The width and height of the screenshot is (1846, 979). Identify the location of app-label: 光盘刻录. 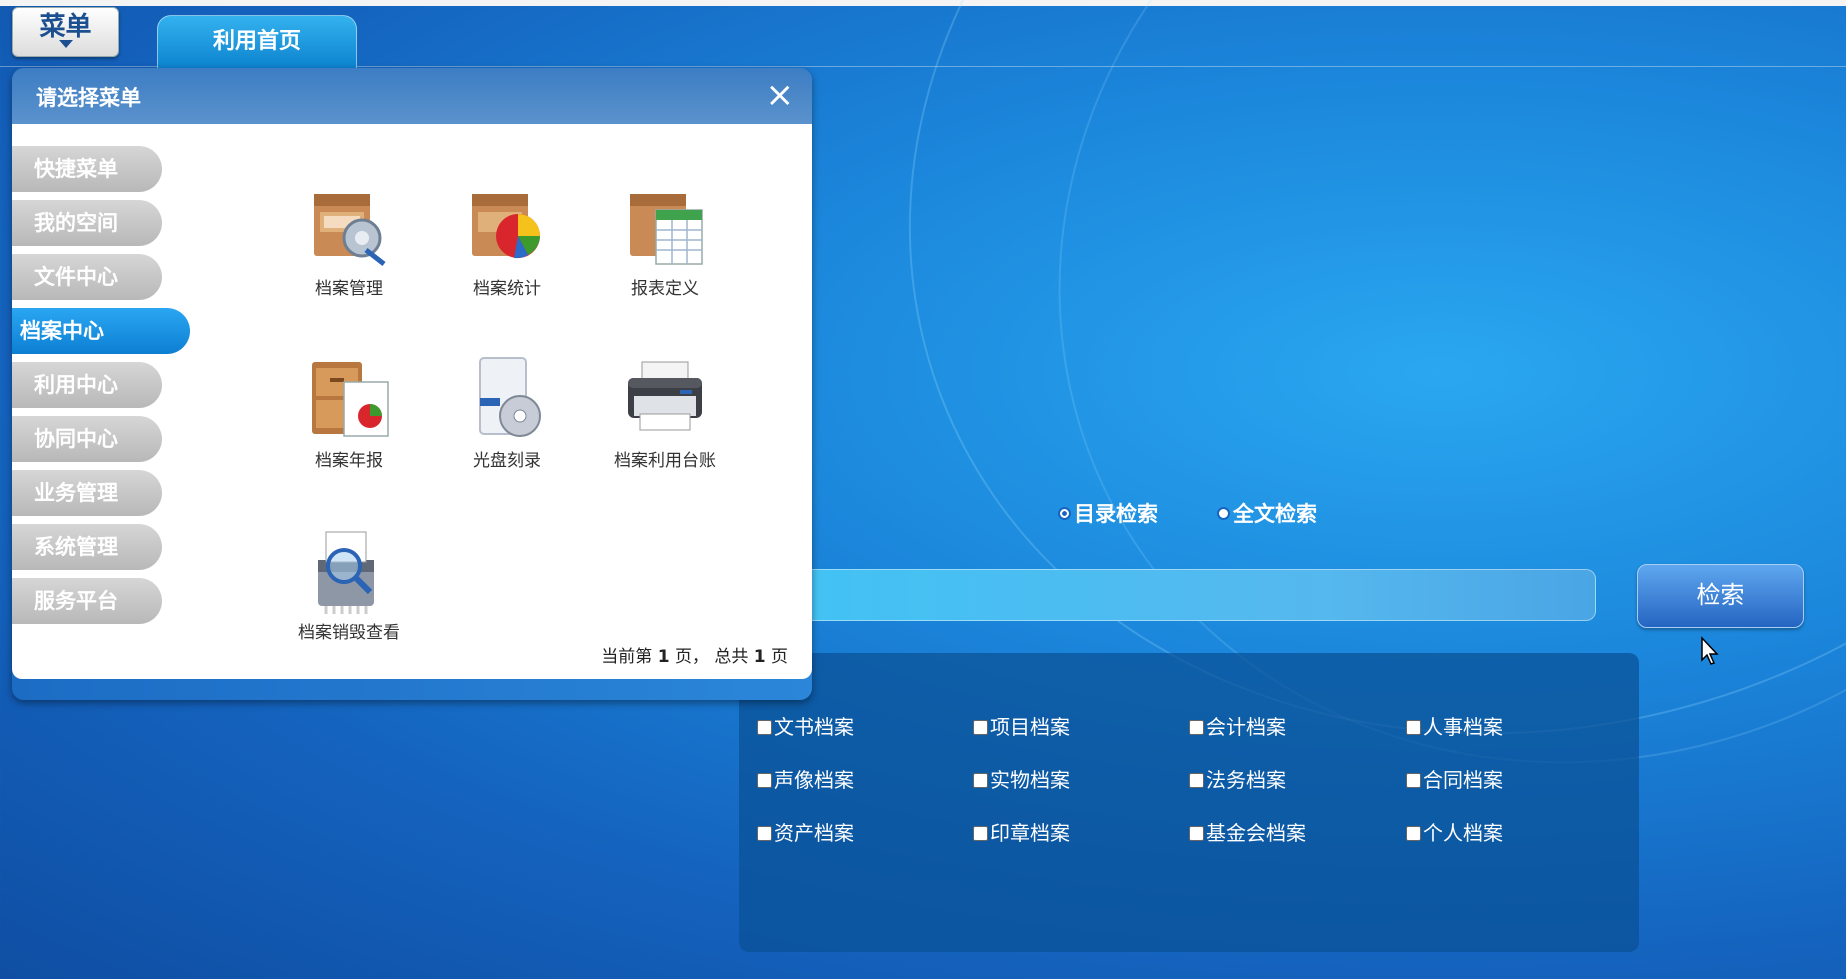
(507, 461).